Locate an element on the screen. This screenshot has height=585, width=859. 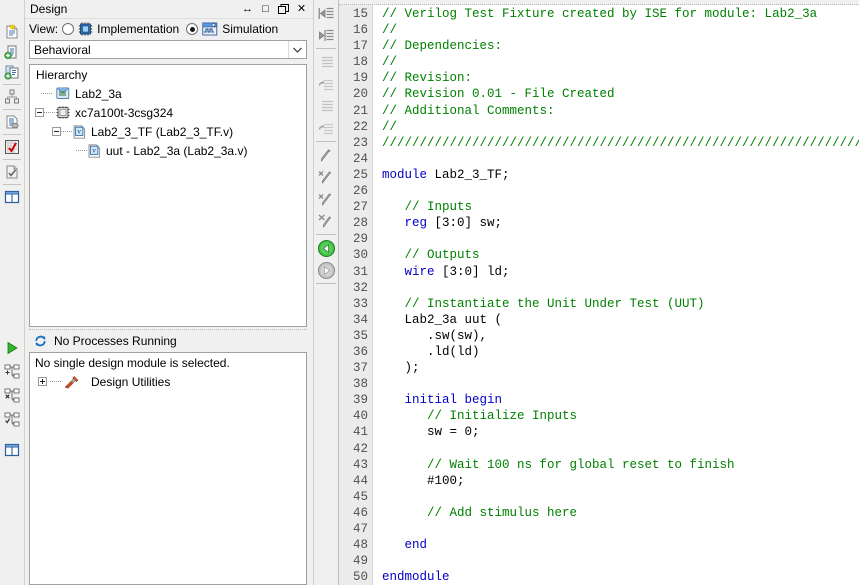
undo-indent-icon is located at coordinates (326, 84).